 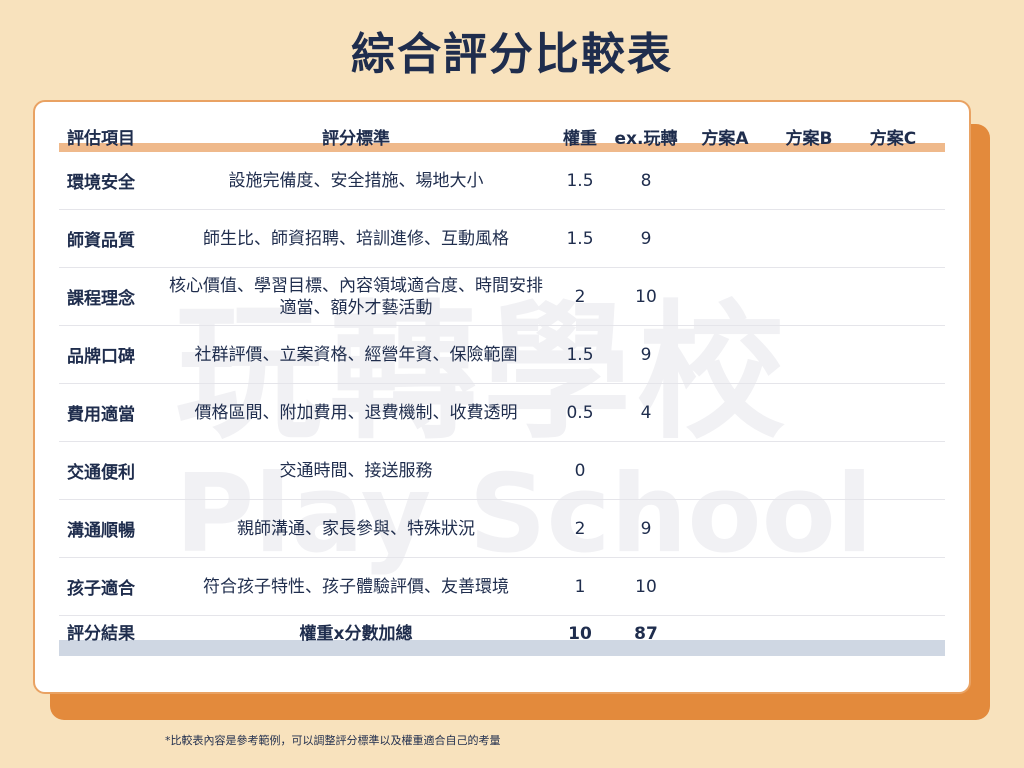 What do you see at coordinates (725, 139) in the screenshot?
I see `header-plan-a: 方案A` at bounding box center [725, 139].